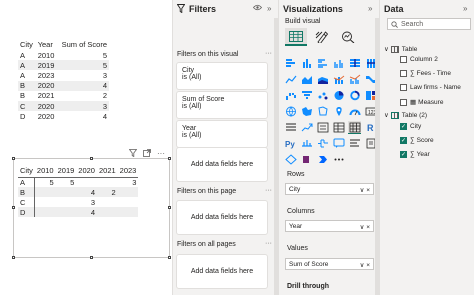  Describe the element at coordinates (290, 95) in the screenshot. I see `waterfall-chart-icon` at that location.